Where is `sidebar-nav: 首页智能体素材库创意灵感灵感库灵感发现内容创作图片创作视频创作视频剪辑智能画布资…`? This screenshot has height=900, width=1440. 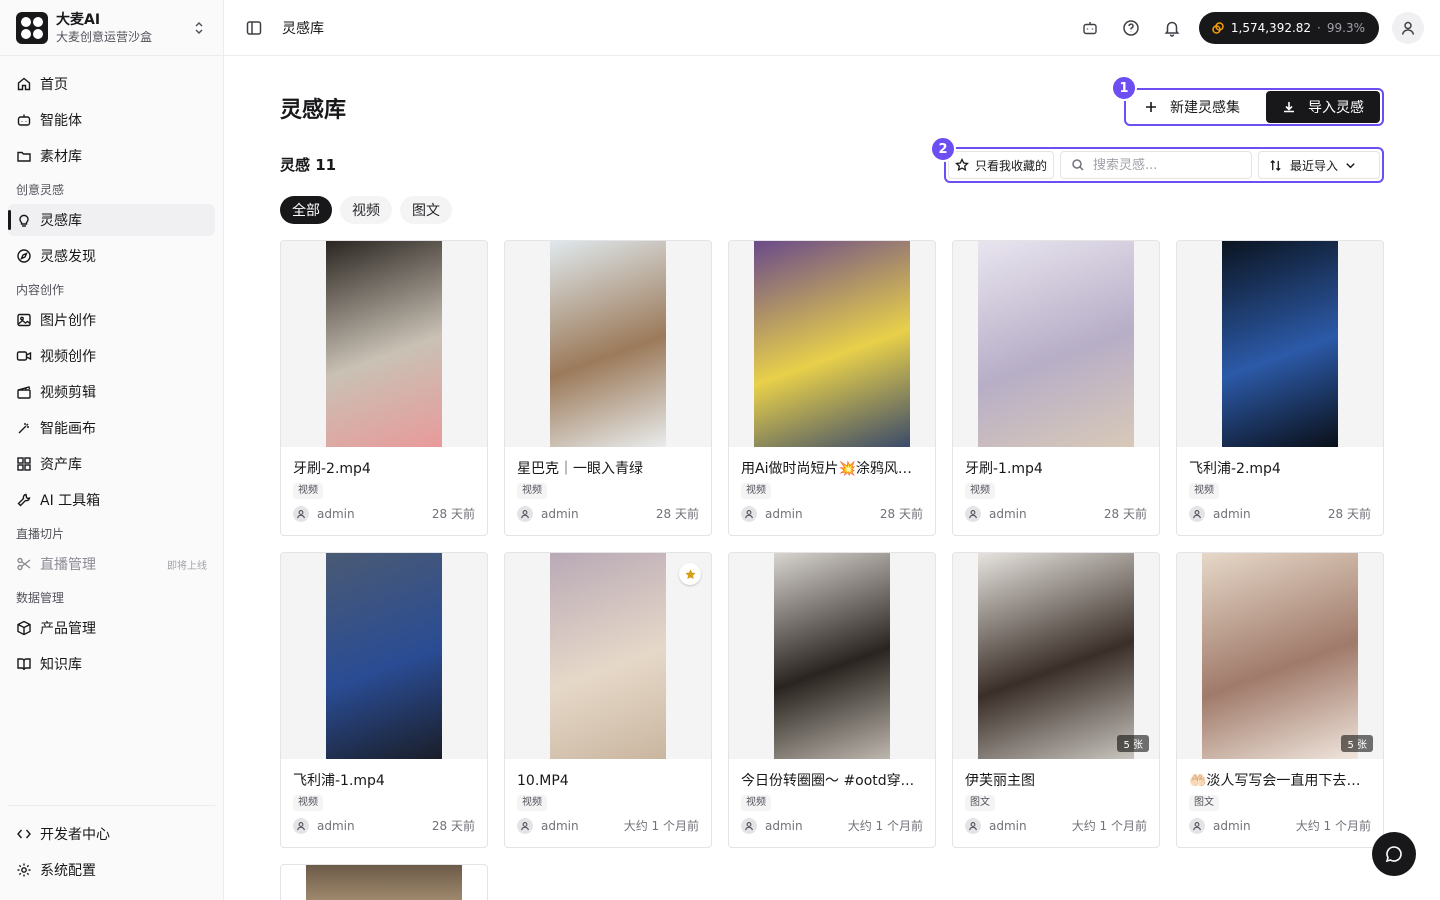
sidebar-nav: 首页智能体素材库创意灵感灵感库灵感发现内容创作图片创作视频创作视频剪辑智能画布资… is located at coordinates (111, 368).